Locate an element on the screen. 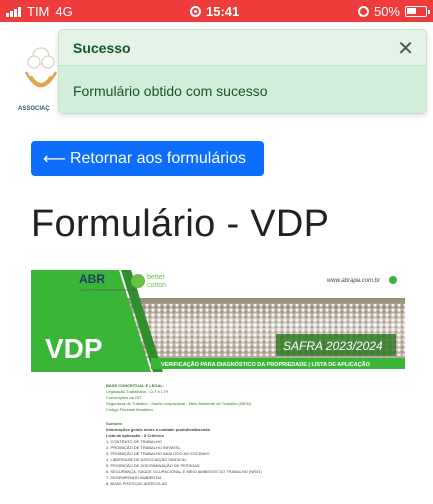 The image size is (433, 504). abr-subtitle: ALGODÃO BRASILEIRO RESPONSÁVEL is located at coordinates (107, 289).